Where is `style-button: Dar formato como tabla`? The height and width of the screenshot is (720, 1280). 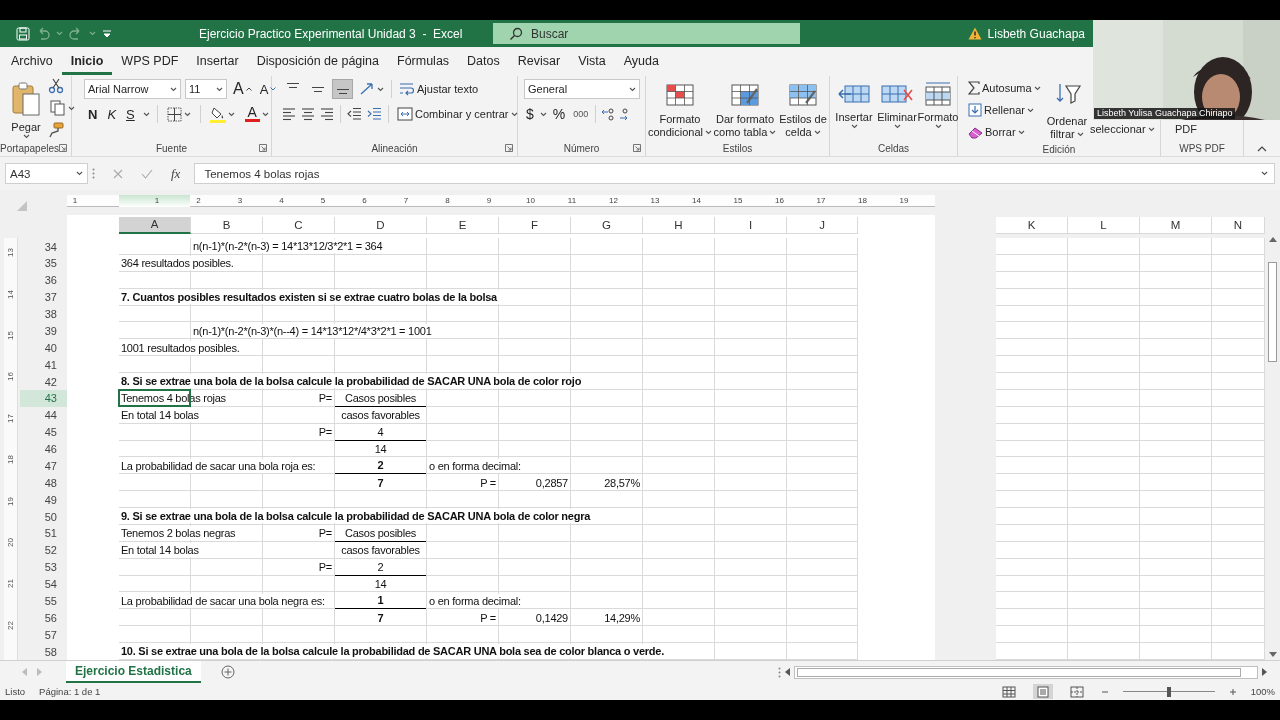
style-button: Dar formato como tabla is located at coordinates (745, 108).